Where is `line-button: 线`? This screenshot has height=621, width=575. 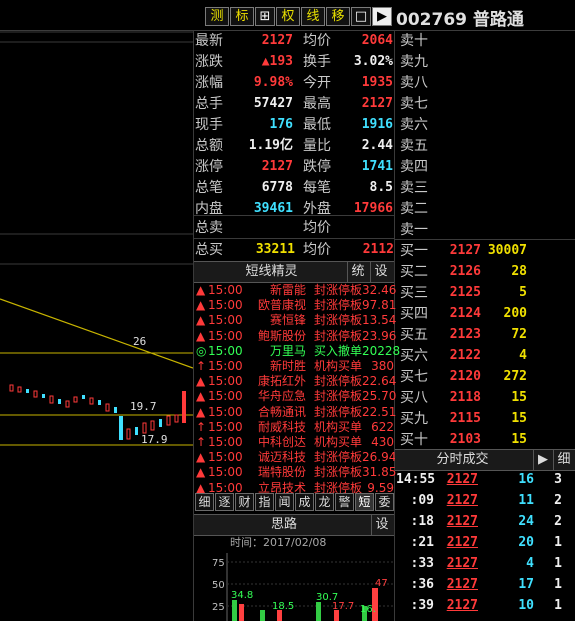
line-button: 线 is located at coordinates (313, 16).